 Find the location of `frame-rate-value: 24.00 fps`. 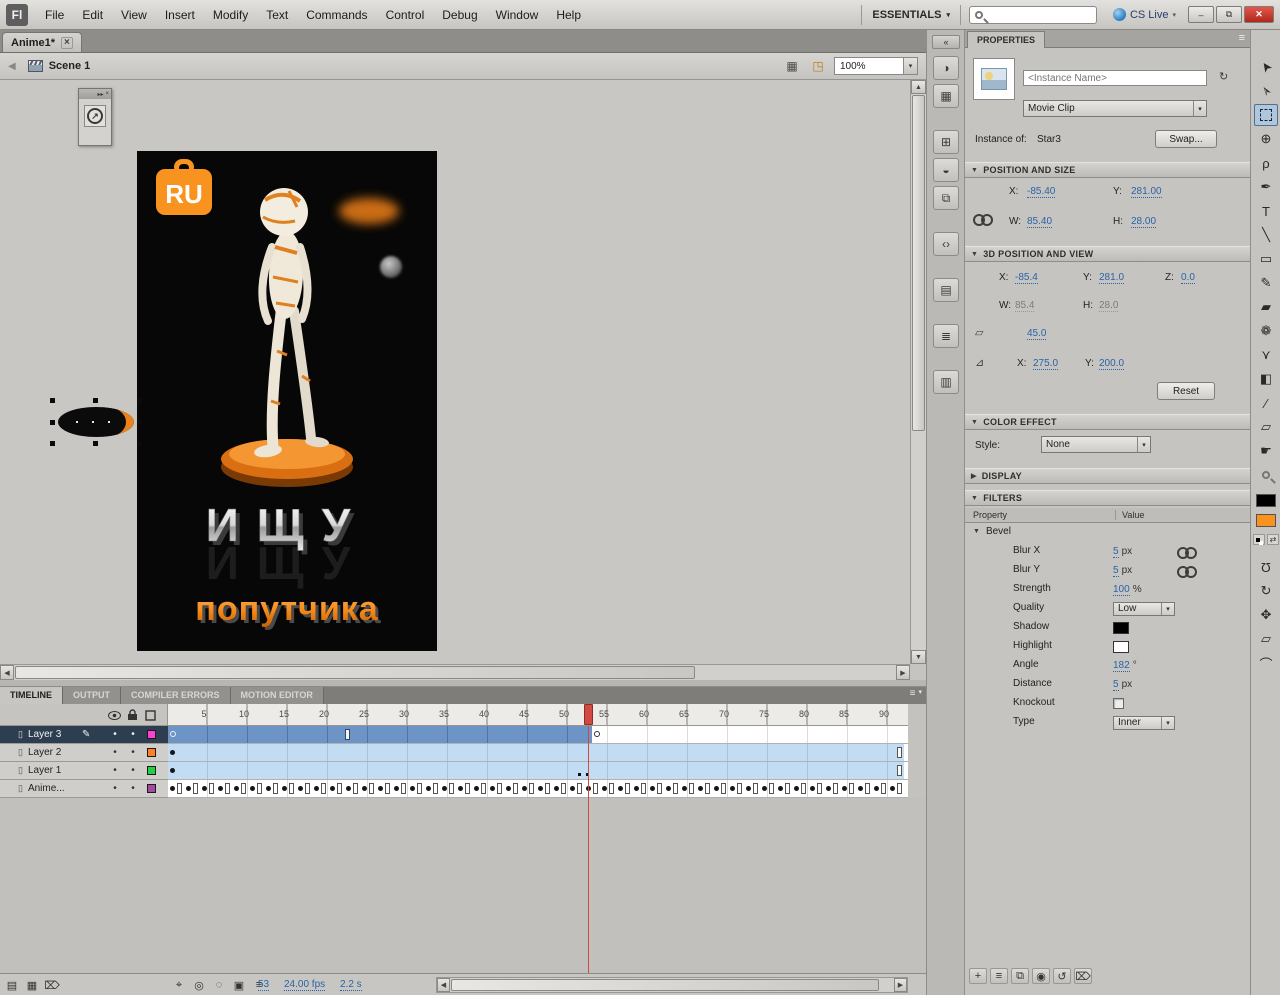

frame-rate-value: 24.00 fps is located at coordinates (305, 985).